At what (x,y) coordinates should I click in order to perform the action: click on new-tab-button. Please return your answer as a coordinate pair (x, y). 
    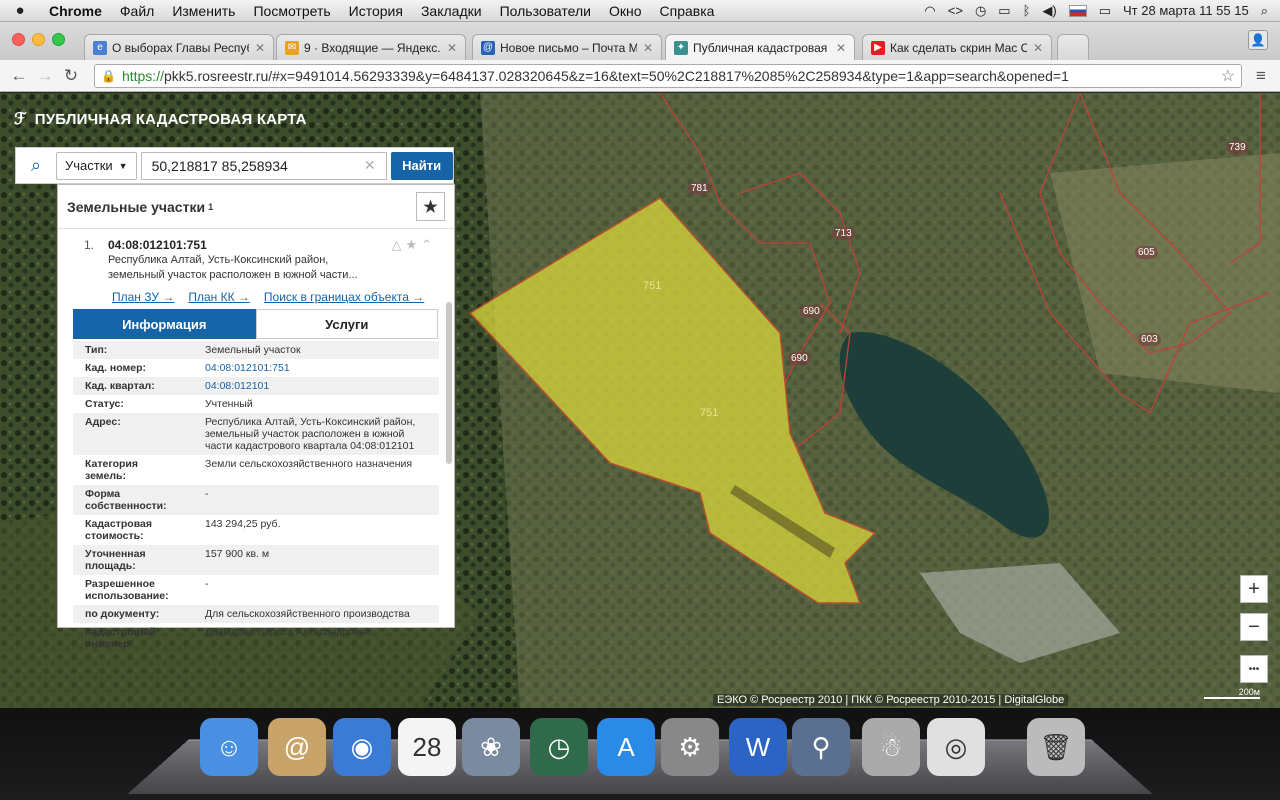
    Looking at the image, I should click on (1073, 47).